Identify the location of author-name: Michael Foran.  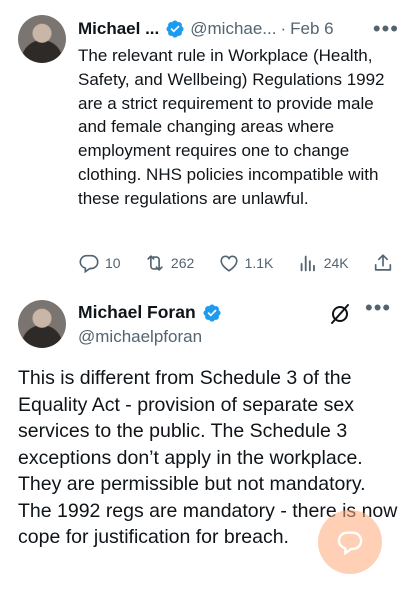
(137, 312).